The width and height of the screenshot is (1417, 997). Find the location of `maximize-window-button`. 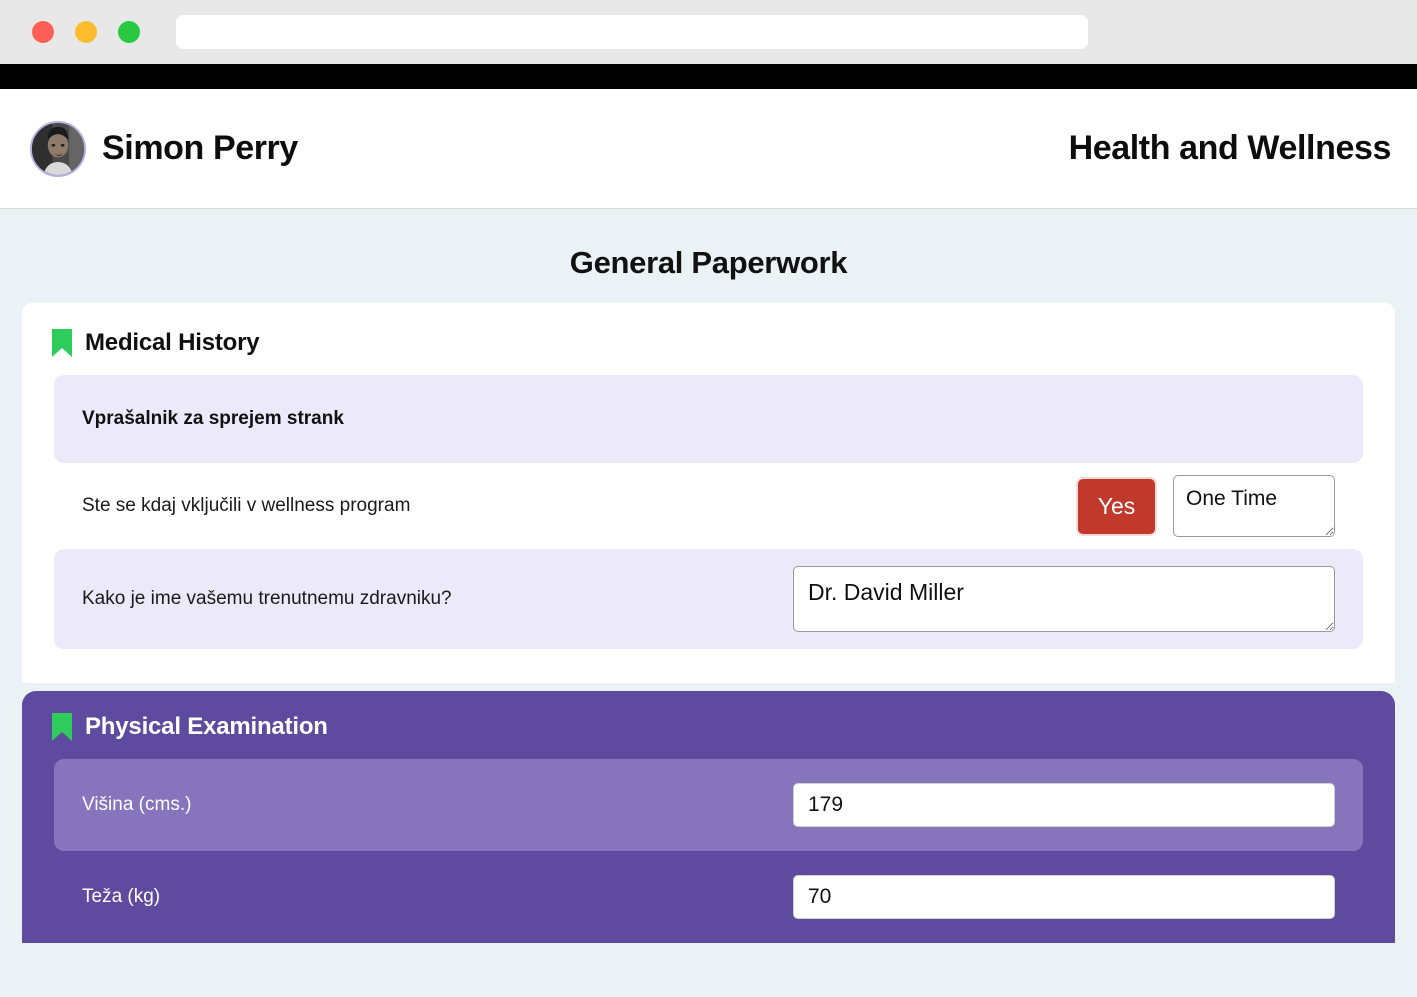

maximize-window-button is located at coordinates (129, 32).